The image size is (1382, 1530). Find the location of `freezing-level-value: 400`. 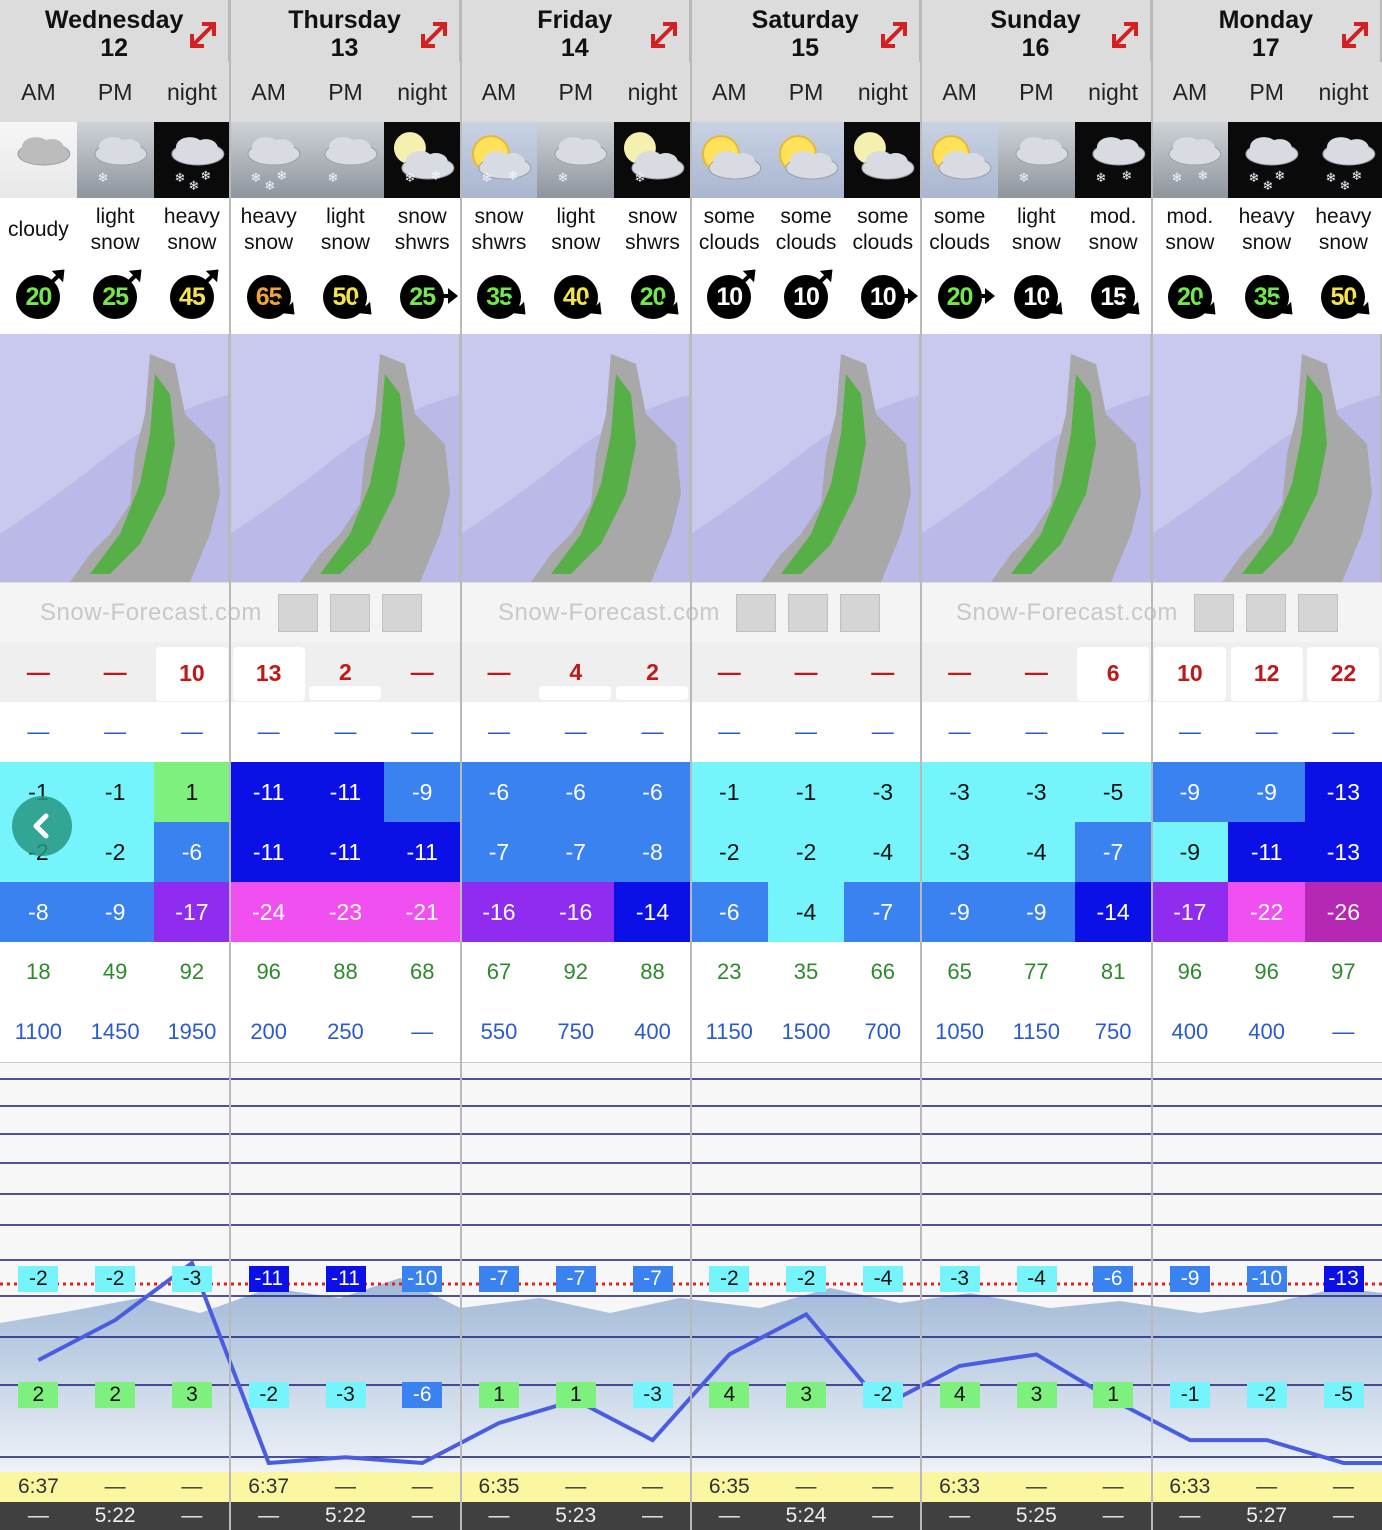

freezing-level-value: 400 is located at coordinates (1266, 1031).